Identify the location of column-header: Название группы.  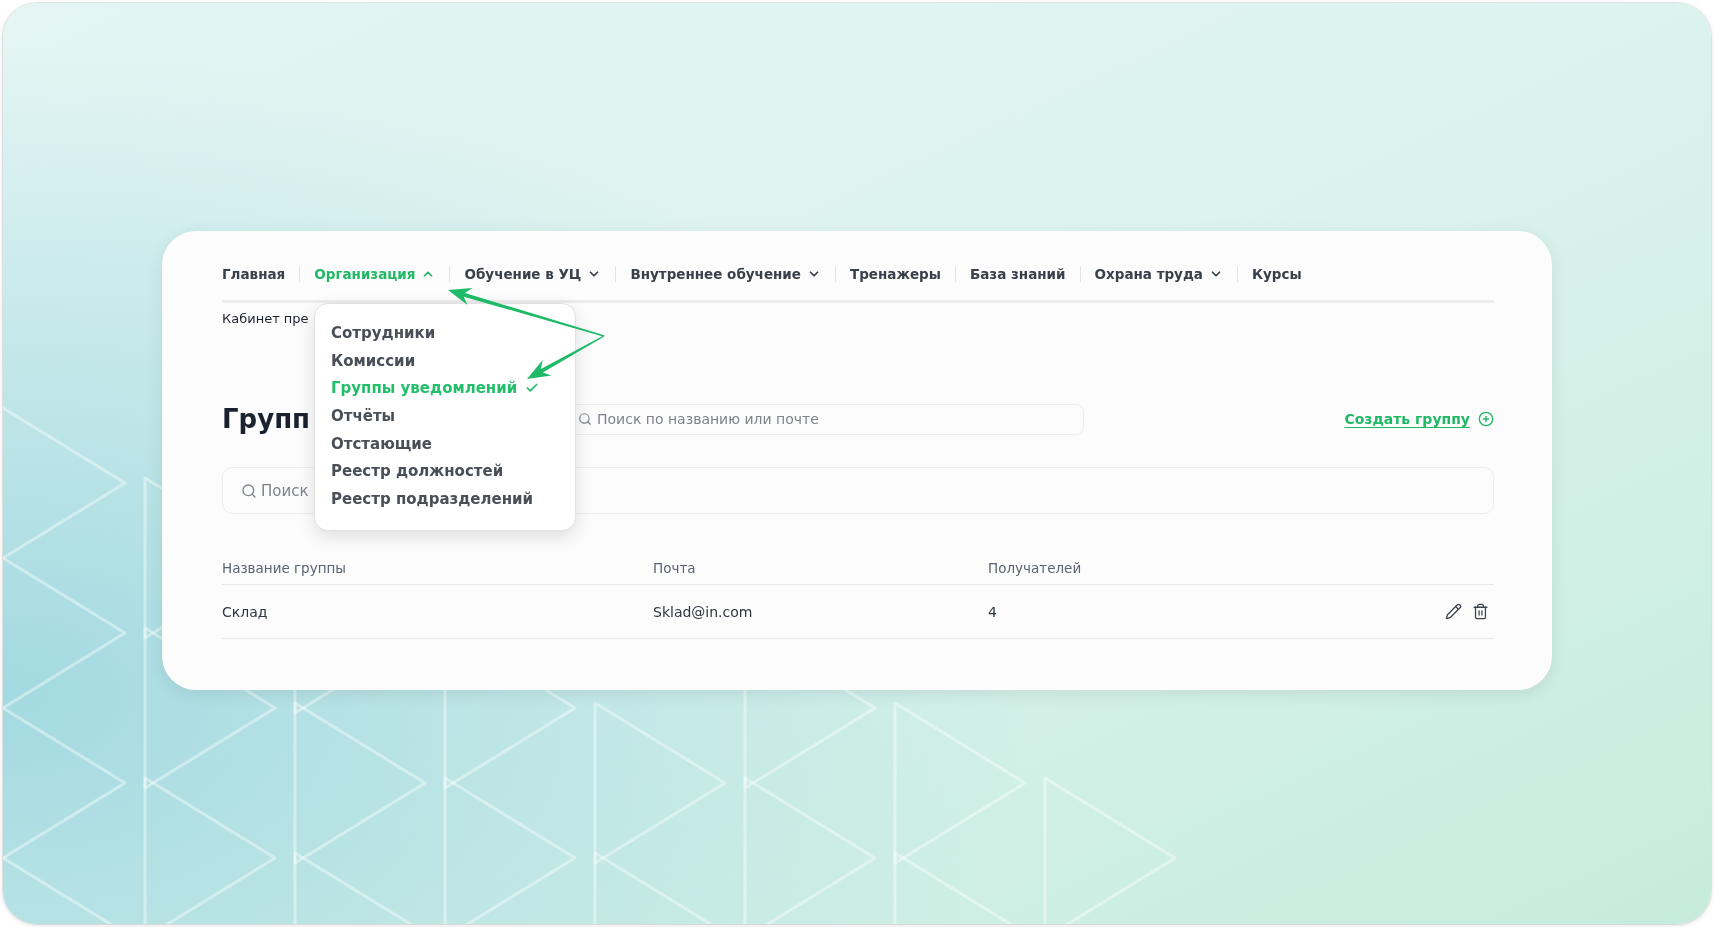
(284, 567).